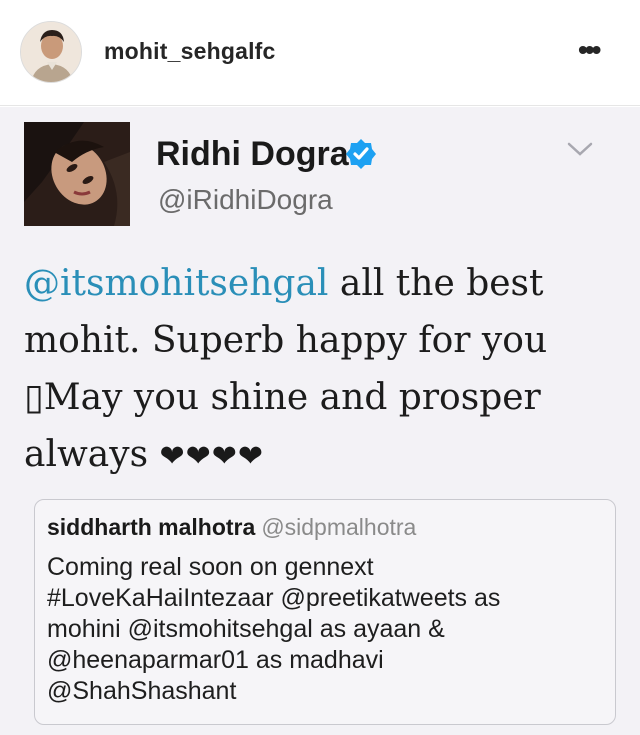 This screenshot has height=735, width=640. What do you see at coordinates (361, 154) in the screenshot?
I see `verified-badge-icon` at bounding box center [361, 154].